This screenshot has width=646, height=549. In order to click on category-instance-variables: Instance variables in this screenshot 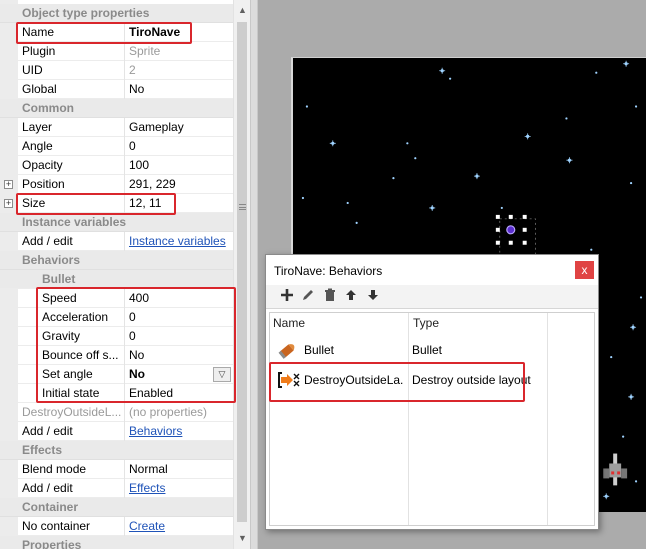, I will do `click(116, 222)`.